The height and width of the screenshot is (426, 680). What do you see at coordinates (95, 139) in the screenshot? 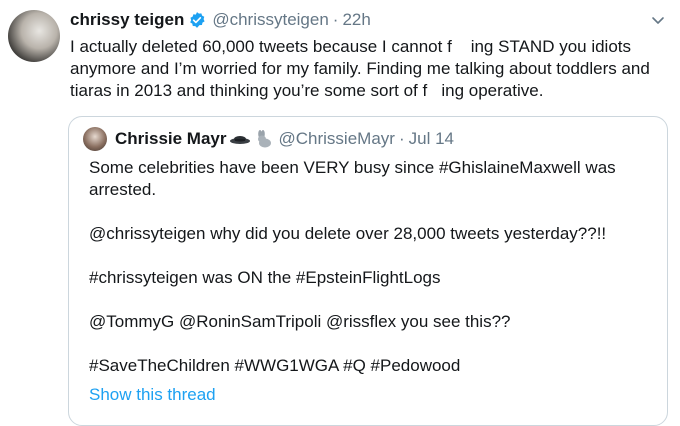
I see `quoted-author-avatar` at bounding box center [95, 139].